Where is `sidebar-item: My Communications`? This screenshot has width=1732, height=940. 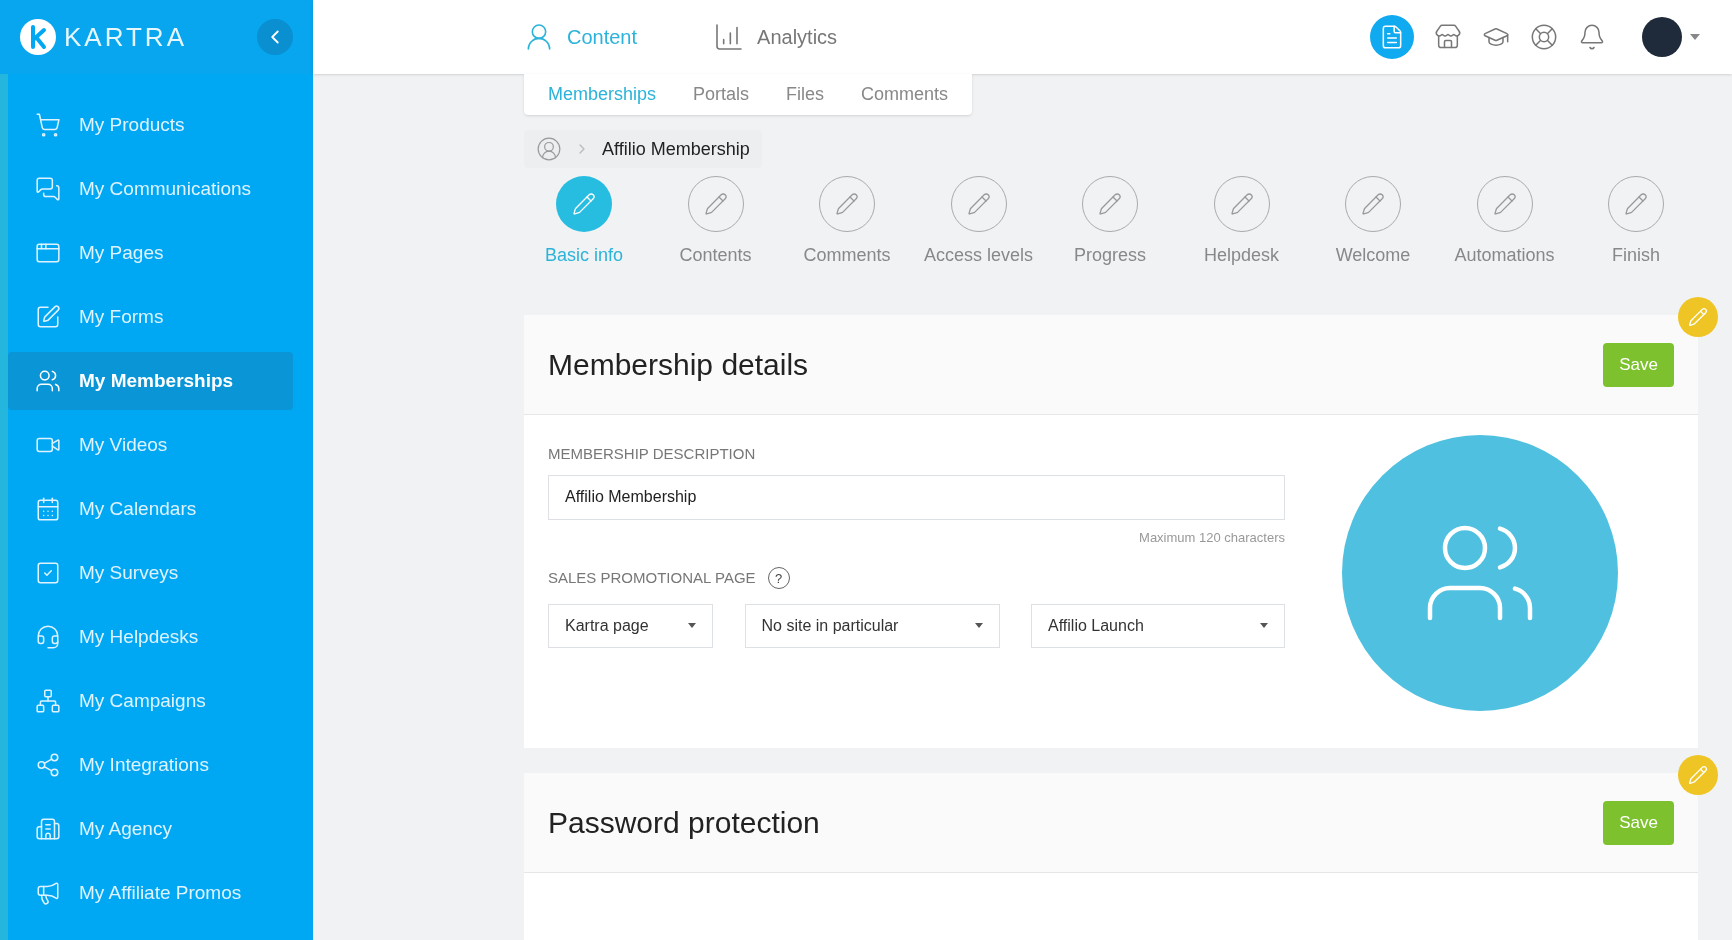 sidebar-item: My Communications is located at coordinates (150, 189).